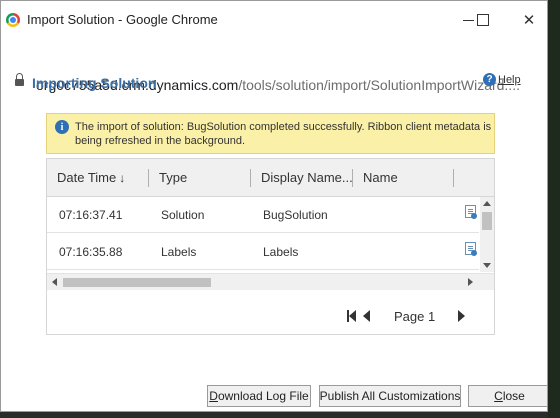  Describe the element at coordinates (366, 316) in the screenshot. I see `previous-page-icon` at that location.